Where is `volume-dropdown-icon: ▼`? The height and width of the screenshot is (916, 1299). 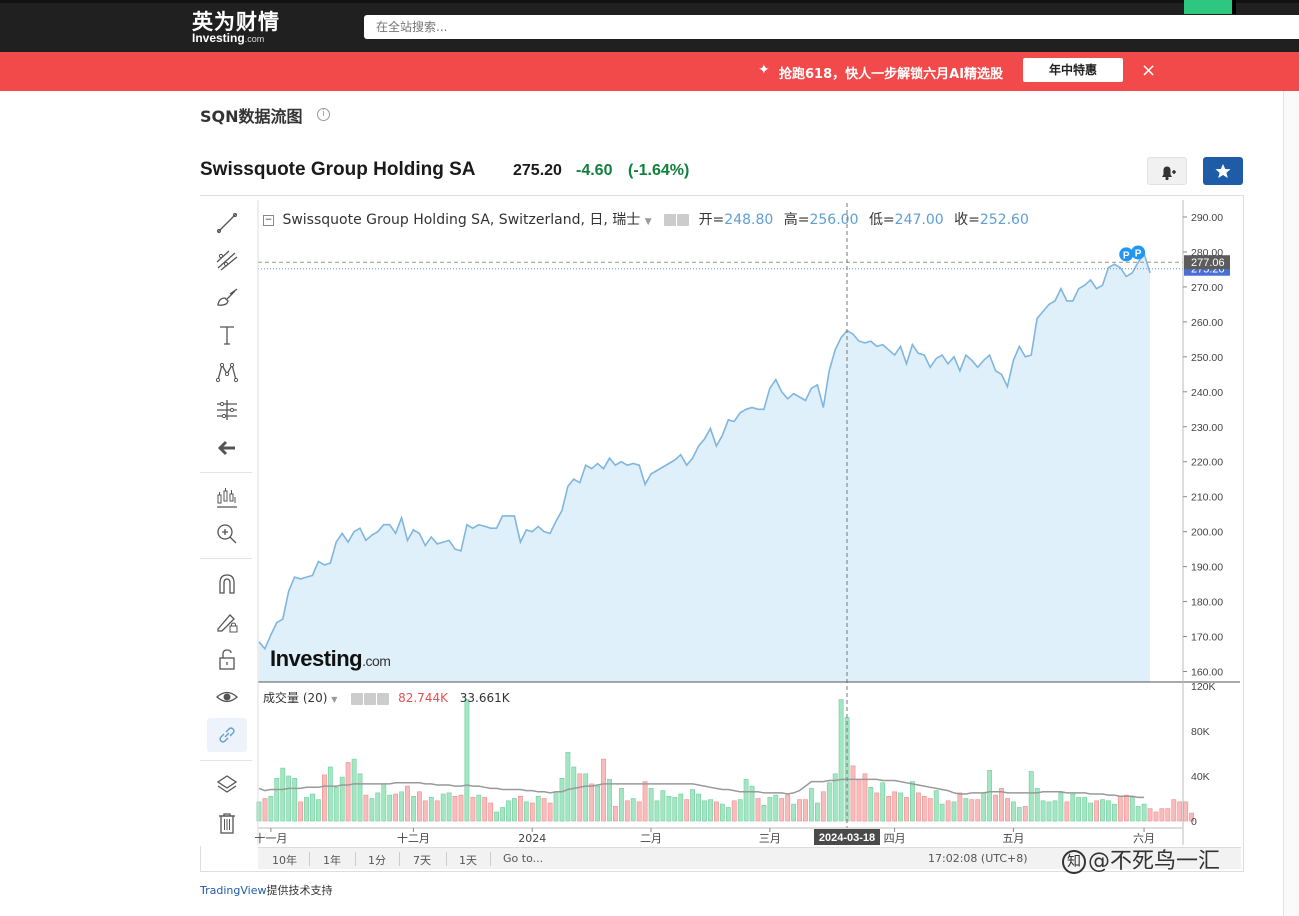
volume-dropdown-icon: ▼ is located at coordinates (334, 699).